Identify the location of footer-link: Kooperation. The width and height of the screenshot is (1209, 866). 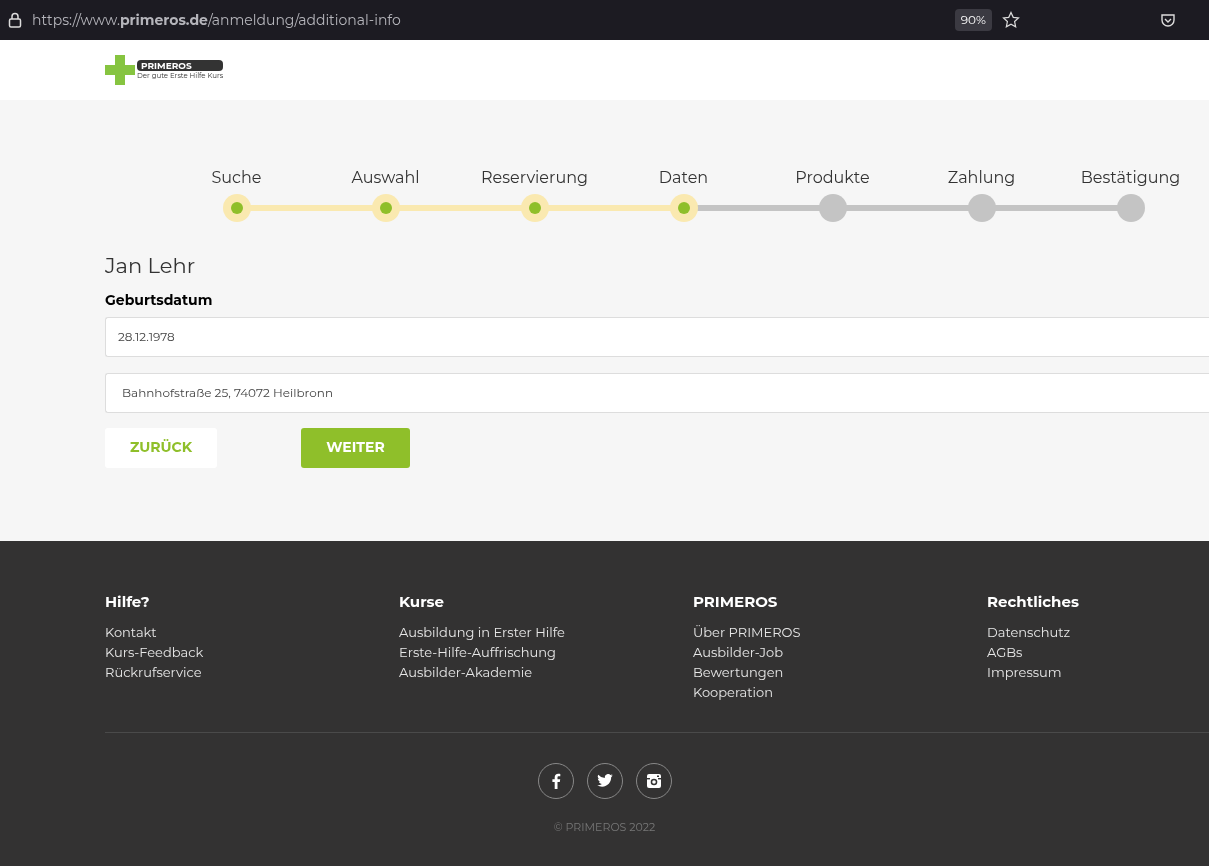
(733, 691).